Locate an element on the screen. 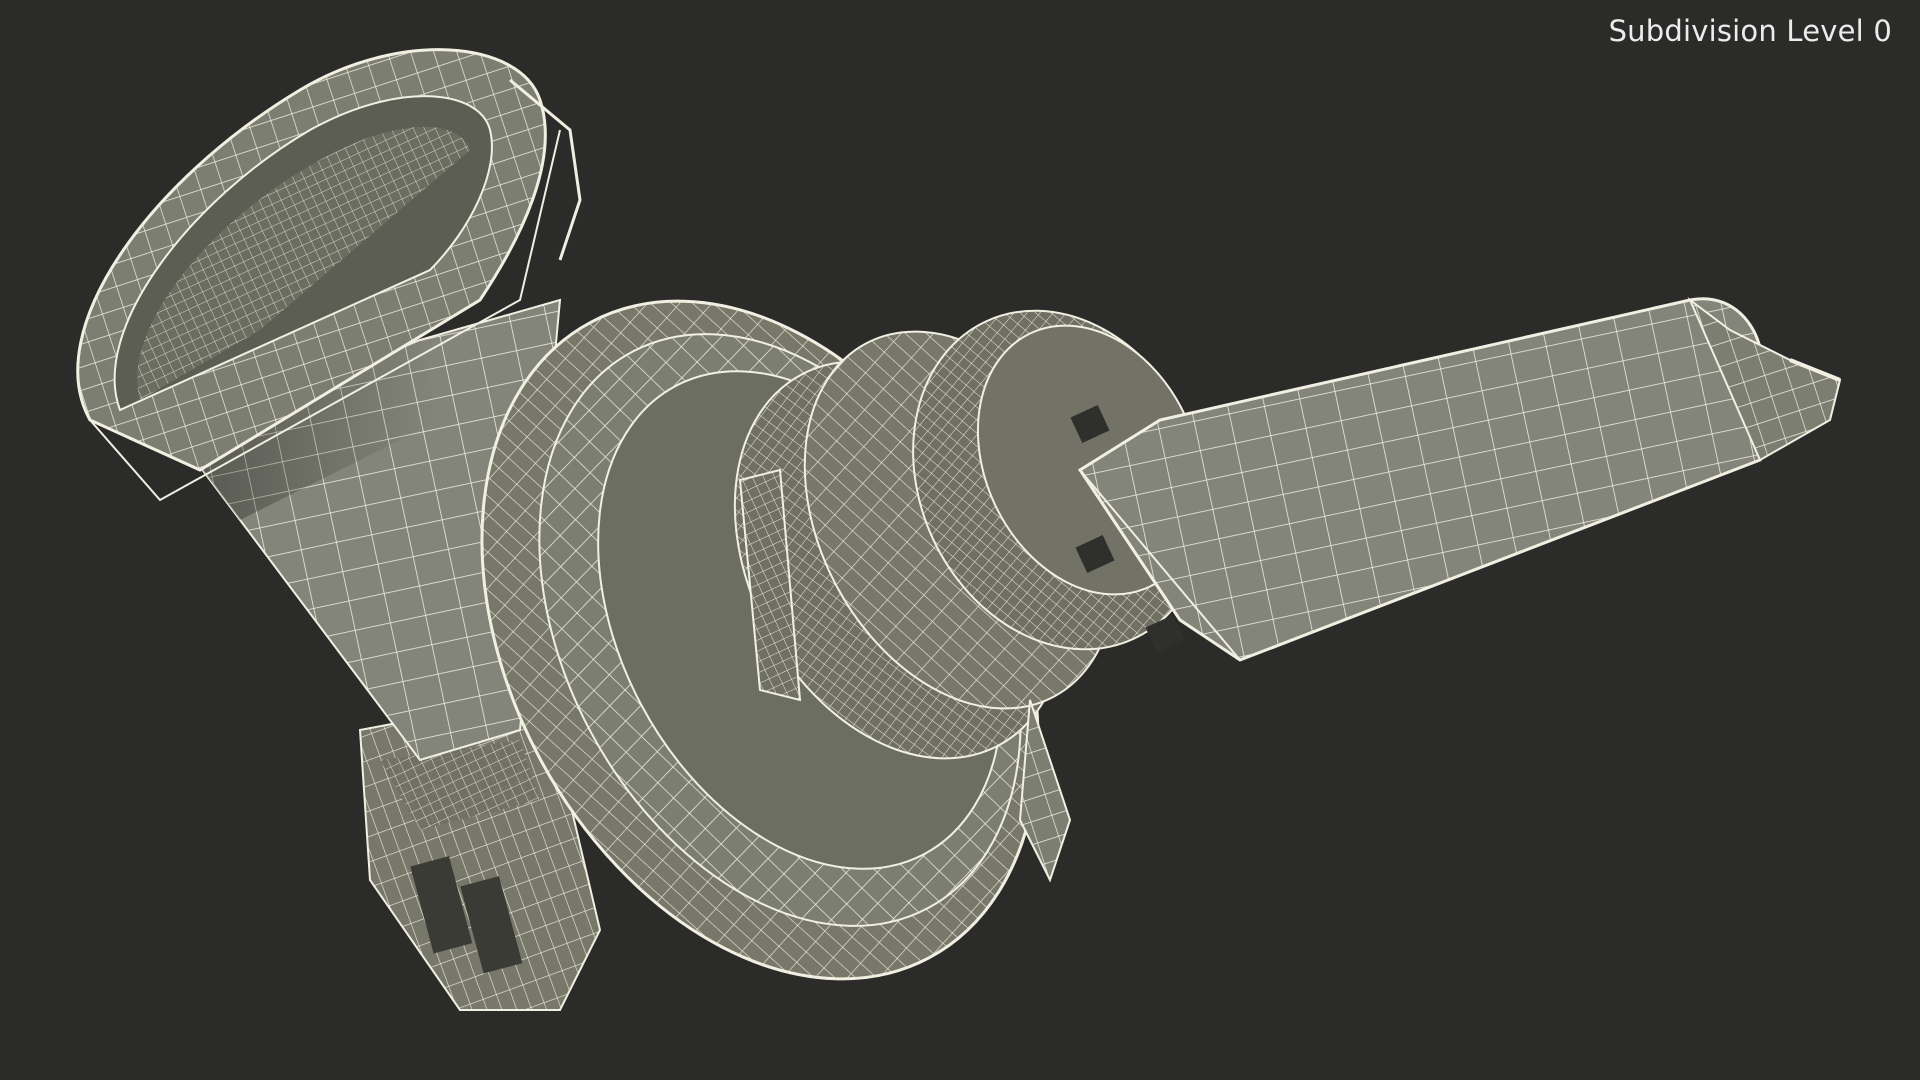 The width and height of the screenshot is (1920, 1080). glass-capsule is located at coordinates (1459, 479).